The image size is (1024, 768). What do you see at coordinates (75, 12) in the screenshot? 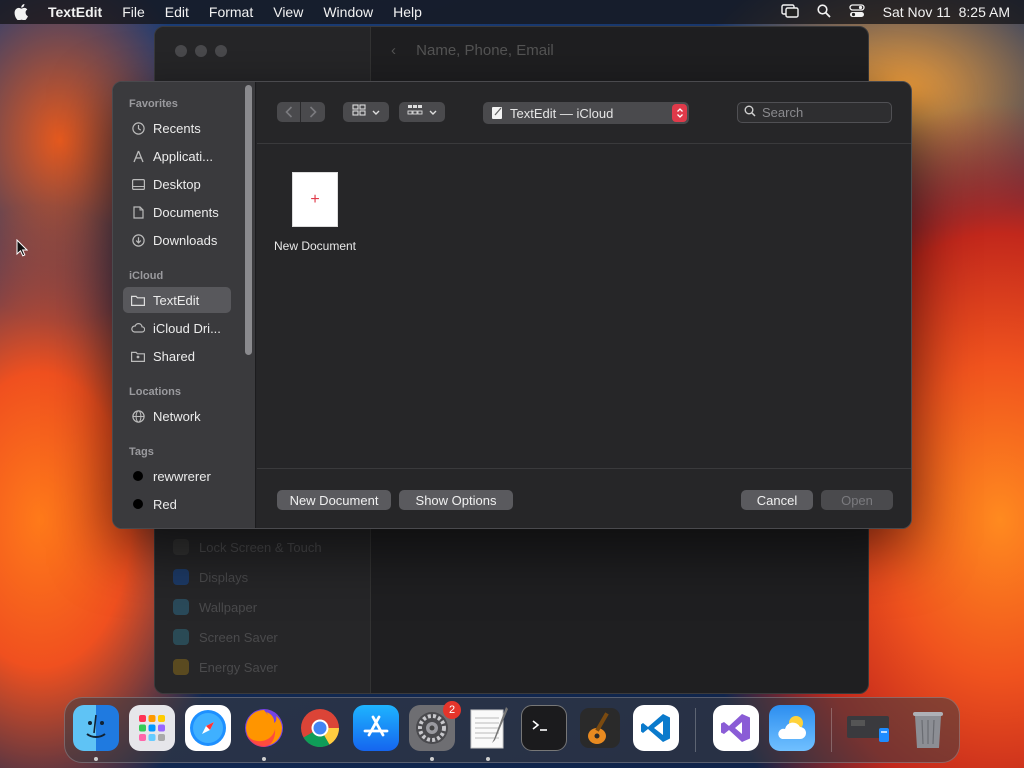
I see `app-name-menu: TextEdit` at bounding box center [75, 12].